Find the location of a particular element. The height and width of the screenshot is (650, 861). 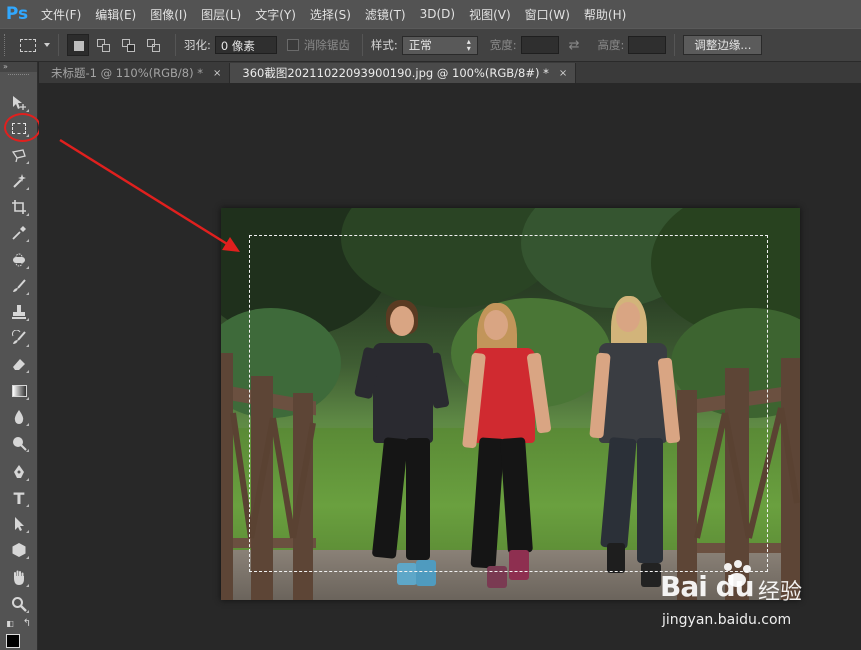

pen-tool-icon is located at coordinates (19, 472).